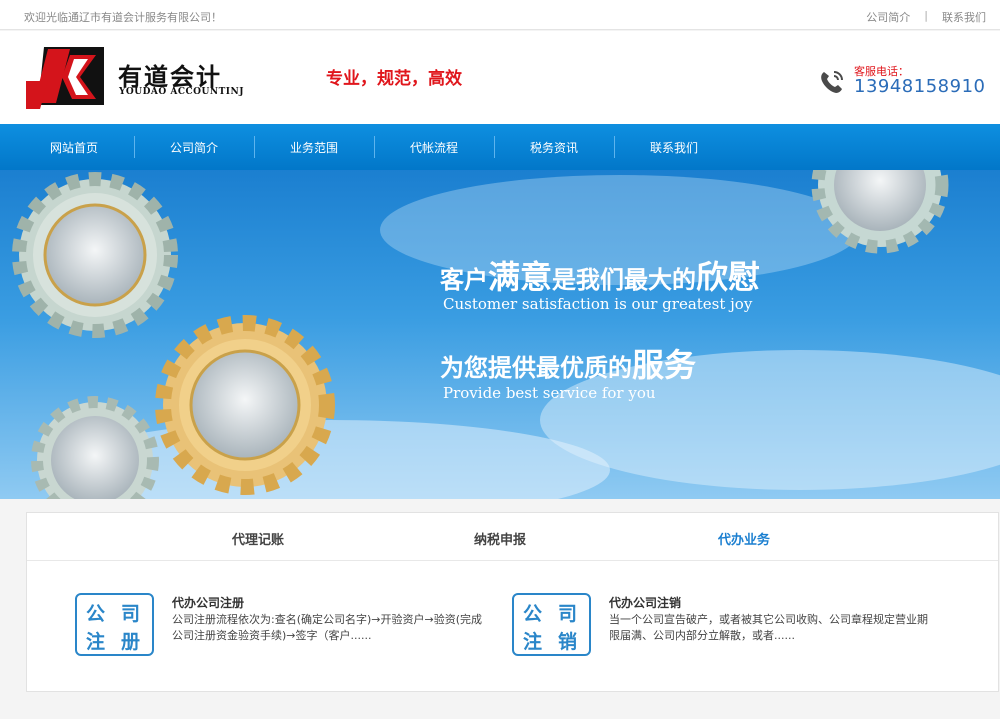  I want to click on banner-headline-1-part-b: 满意, so click(520, 277).